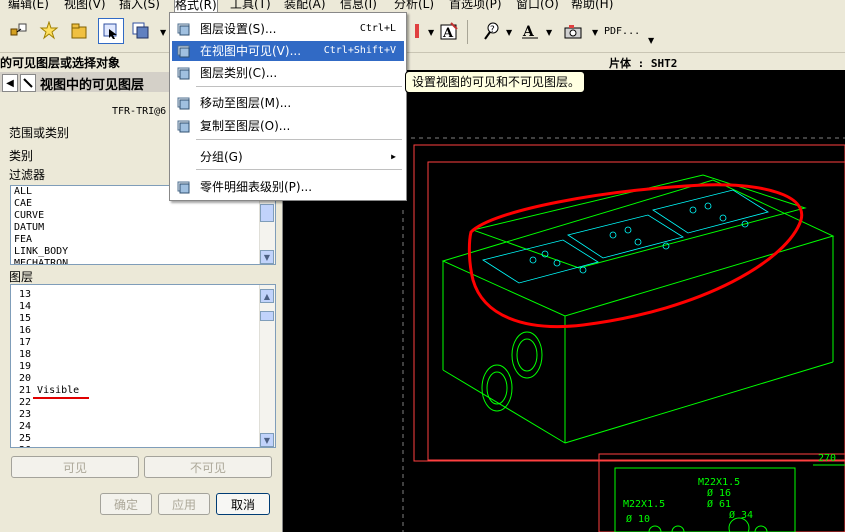 This screenshot has width=845, height=532. I want to click on menu-item-shortcut: Ctrl+Shift+V, so click(359, 50).